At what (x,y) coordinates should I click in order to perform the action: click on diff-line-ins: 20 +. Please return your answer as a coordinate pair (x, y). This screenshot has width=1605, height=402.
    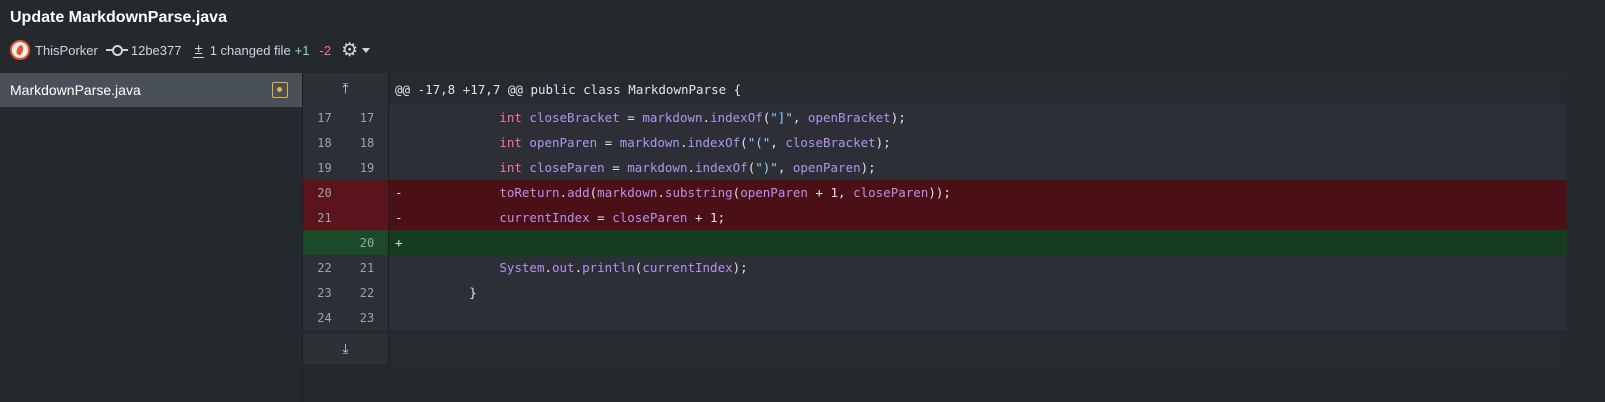
    Looking at the image, I should click on (935, 242).